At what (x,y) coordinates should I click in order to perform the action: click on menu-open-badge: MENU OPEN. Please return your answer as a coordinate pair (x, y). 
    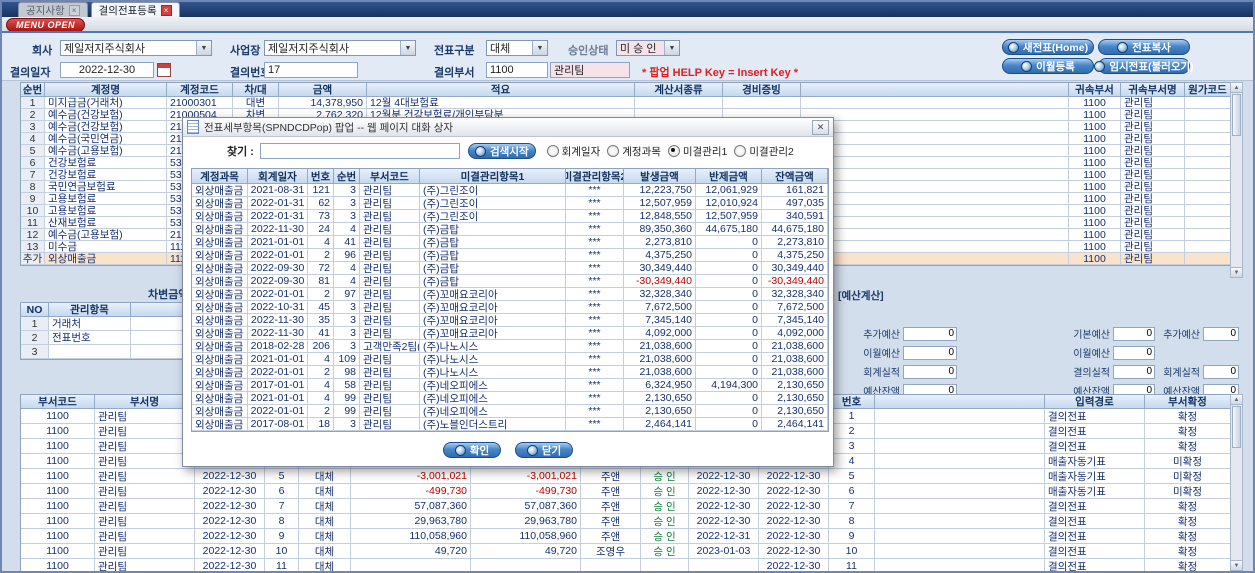
    Looking at the image, I should click on (46, 25).